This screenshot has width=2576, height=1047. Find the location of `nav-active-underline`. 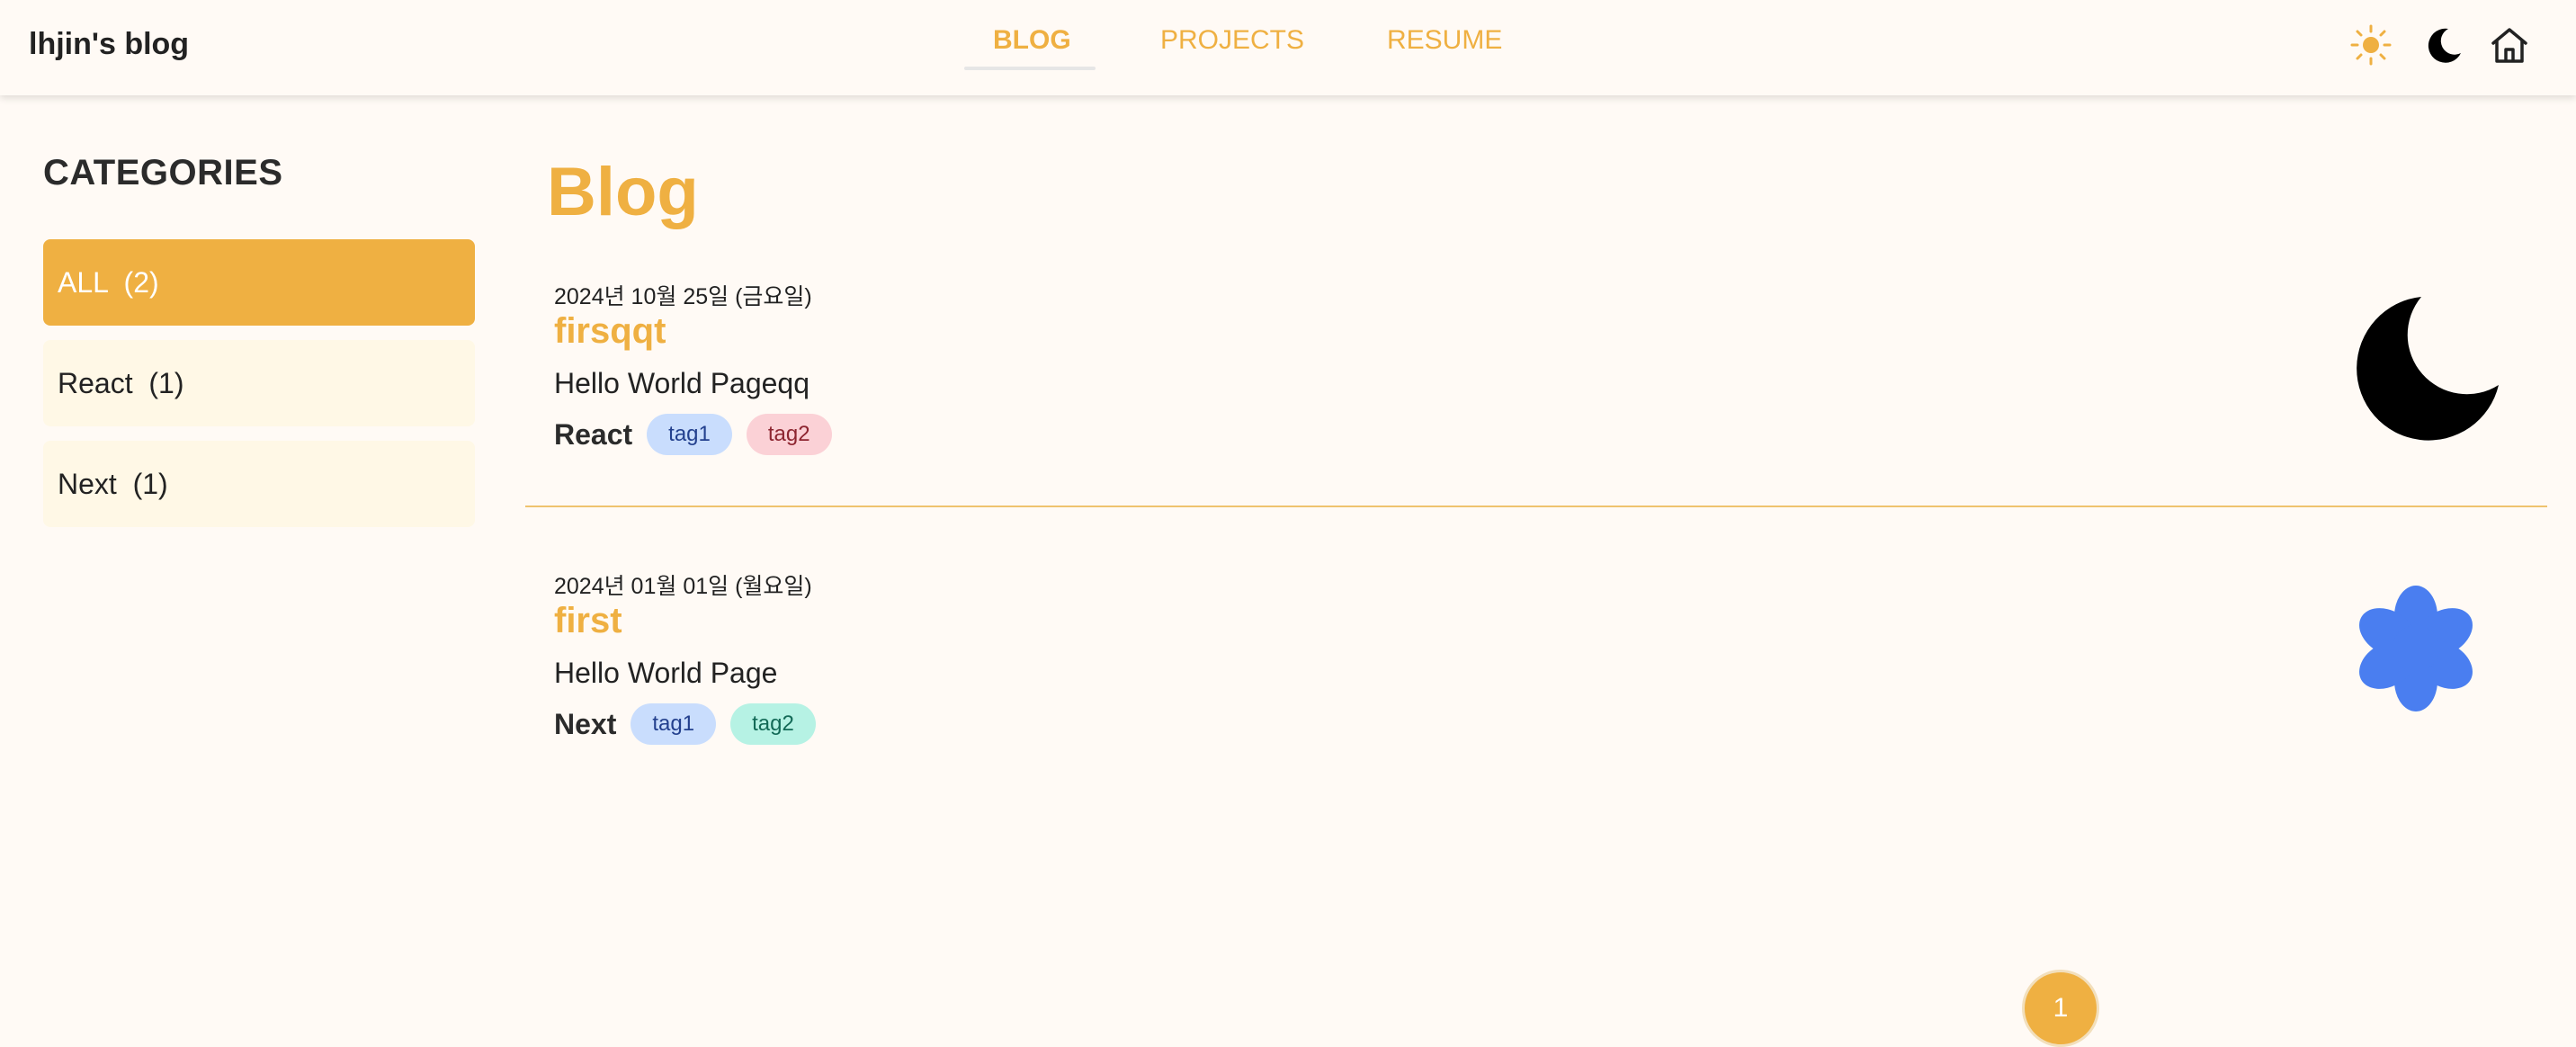

nav-active-underline is located at coordinates (1030, 69).